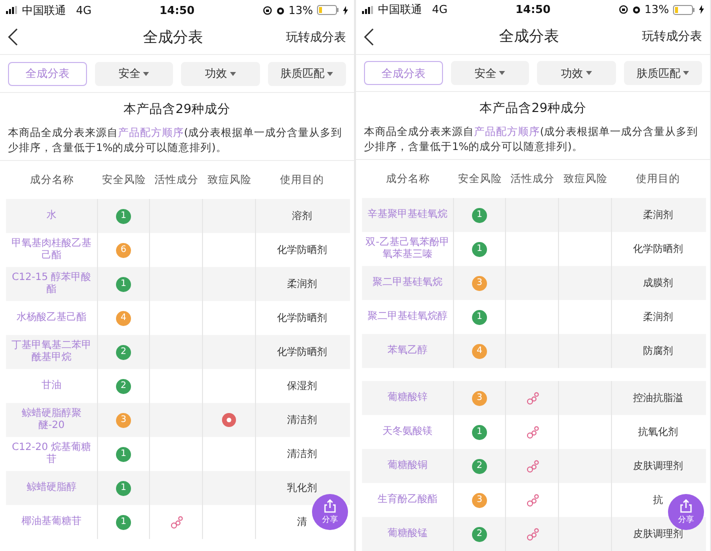 The width and height of the screenshot is (711, 551). What do you see at coordinates (51, 352) in the screenshot?
I see `ingredient-name: 丁基甲氧基二苯甲酰基甲烷` at bounding box center [51, 352].